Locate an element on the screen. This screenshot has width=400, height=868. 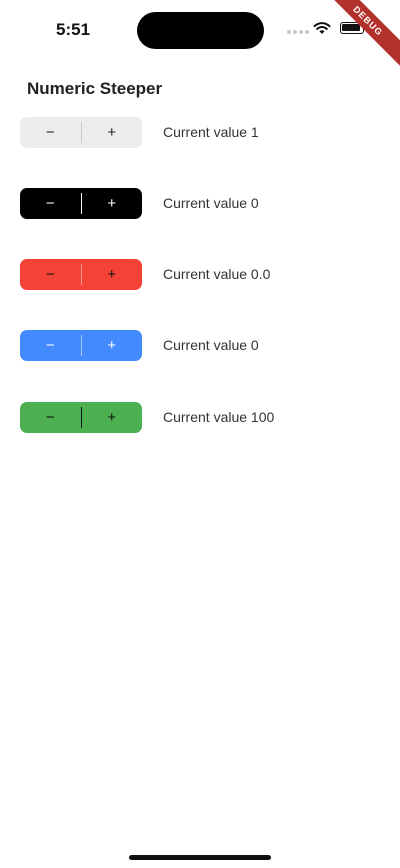
current-value-label: Current value 100 is located at coordinates (219, 417).